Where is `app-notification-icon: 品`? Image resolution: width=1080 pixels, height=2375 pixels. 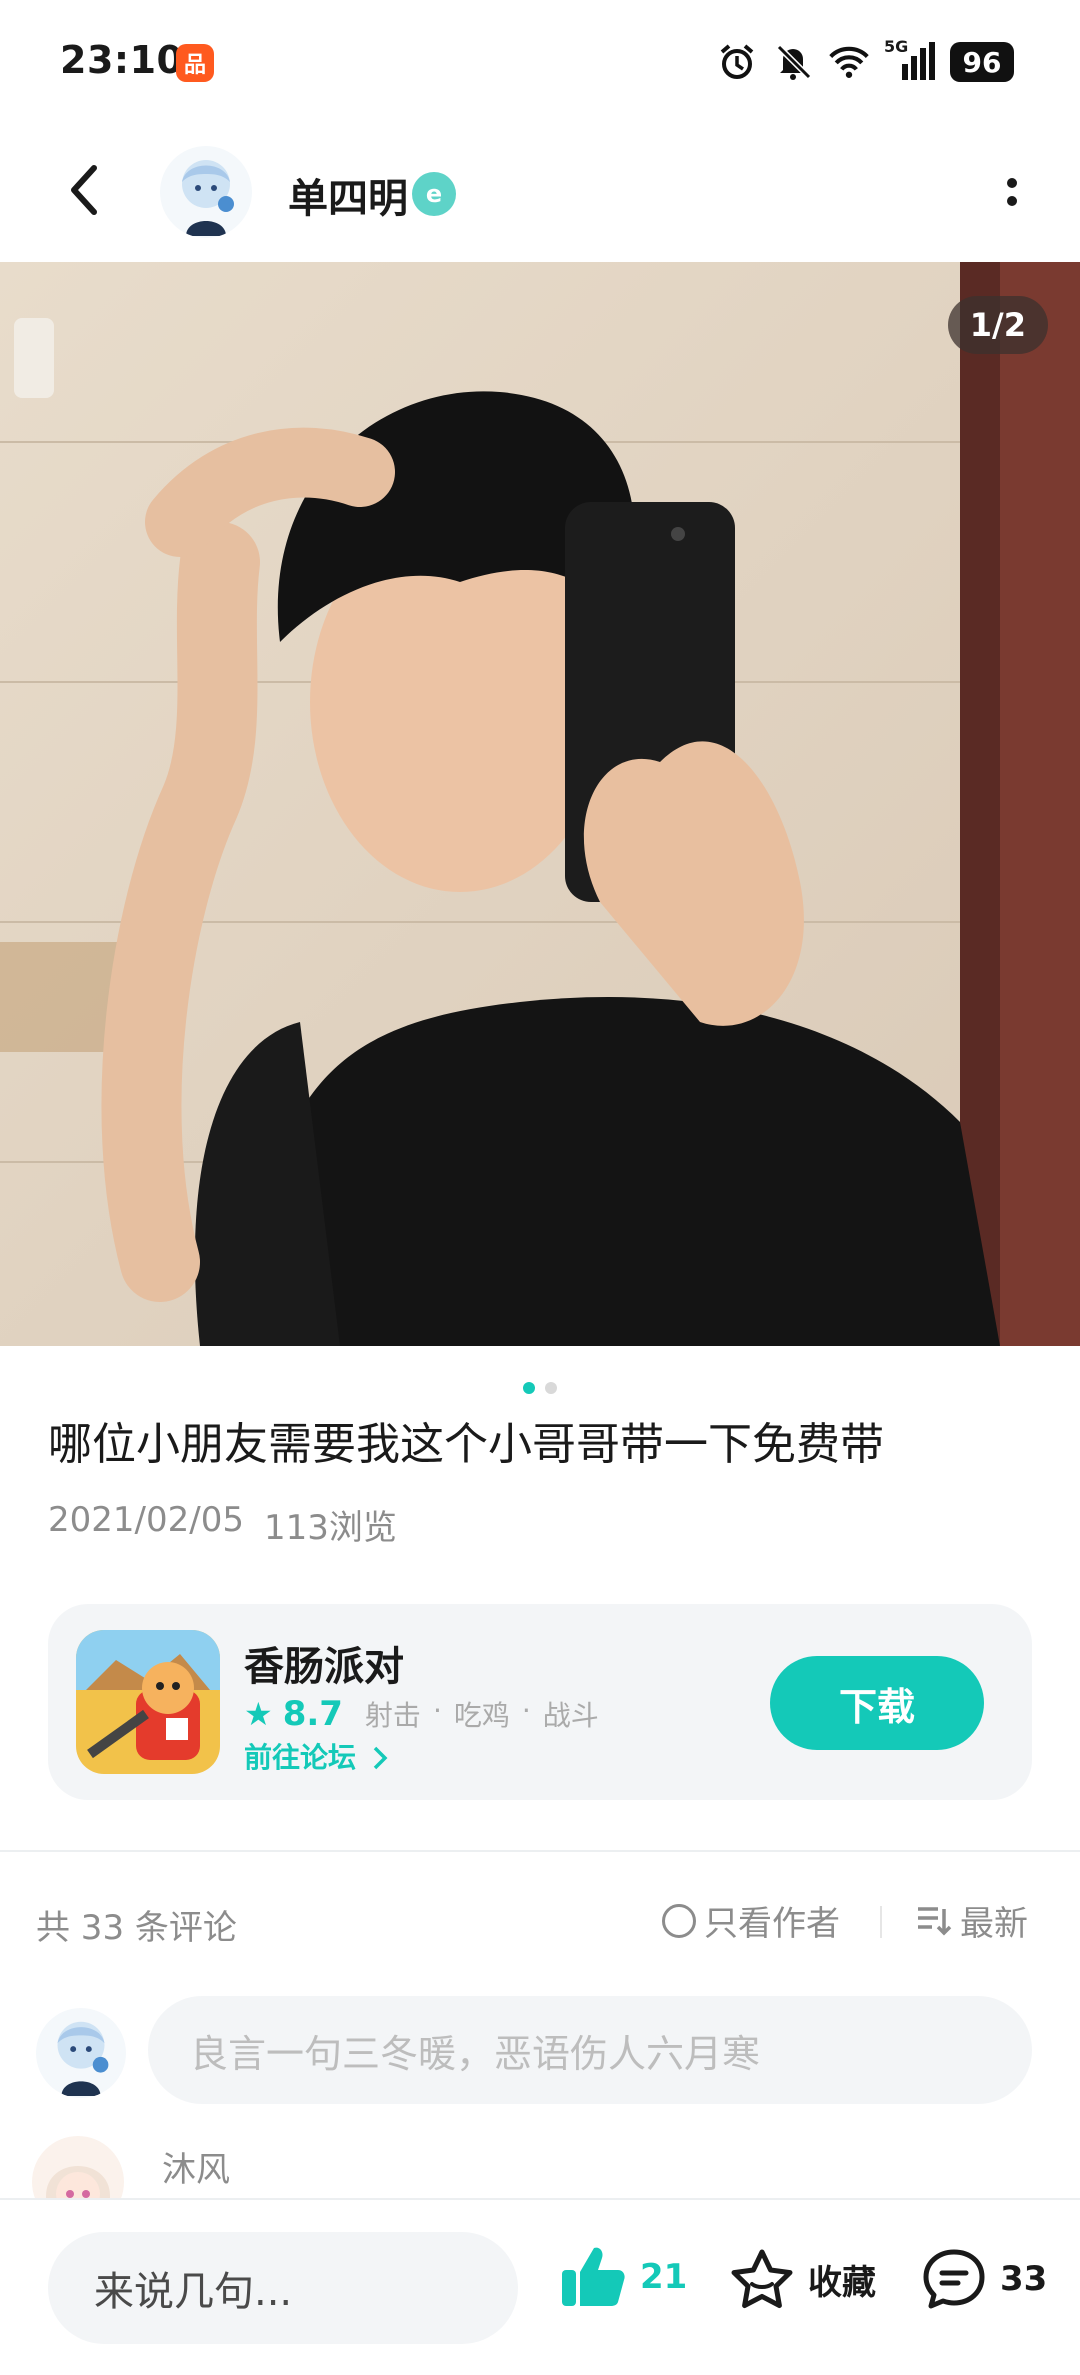
app-notification-icon: 品 is located at coordinates (195, 63).